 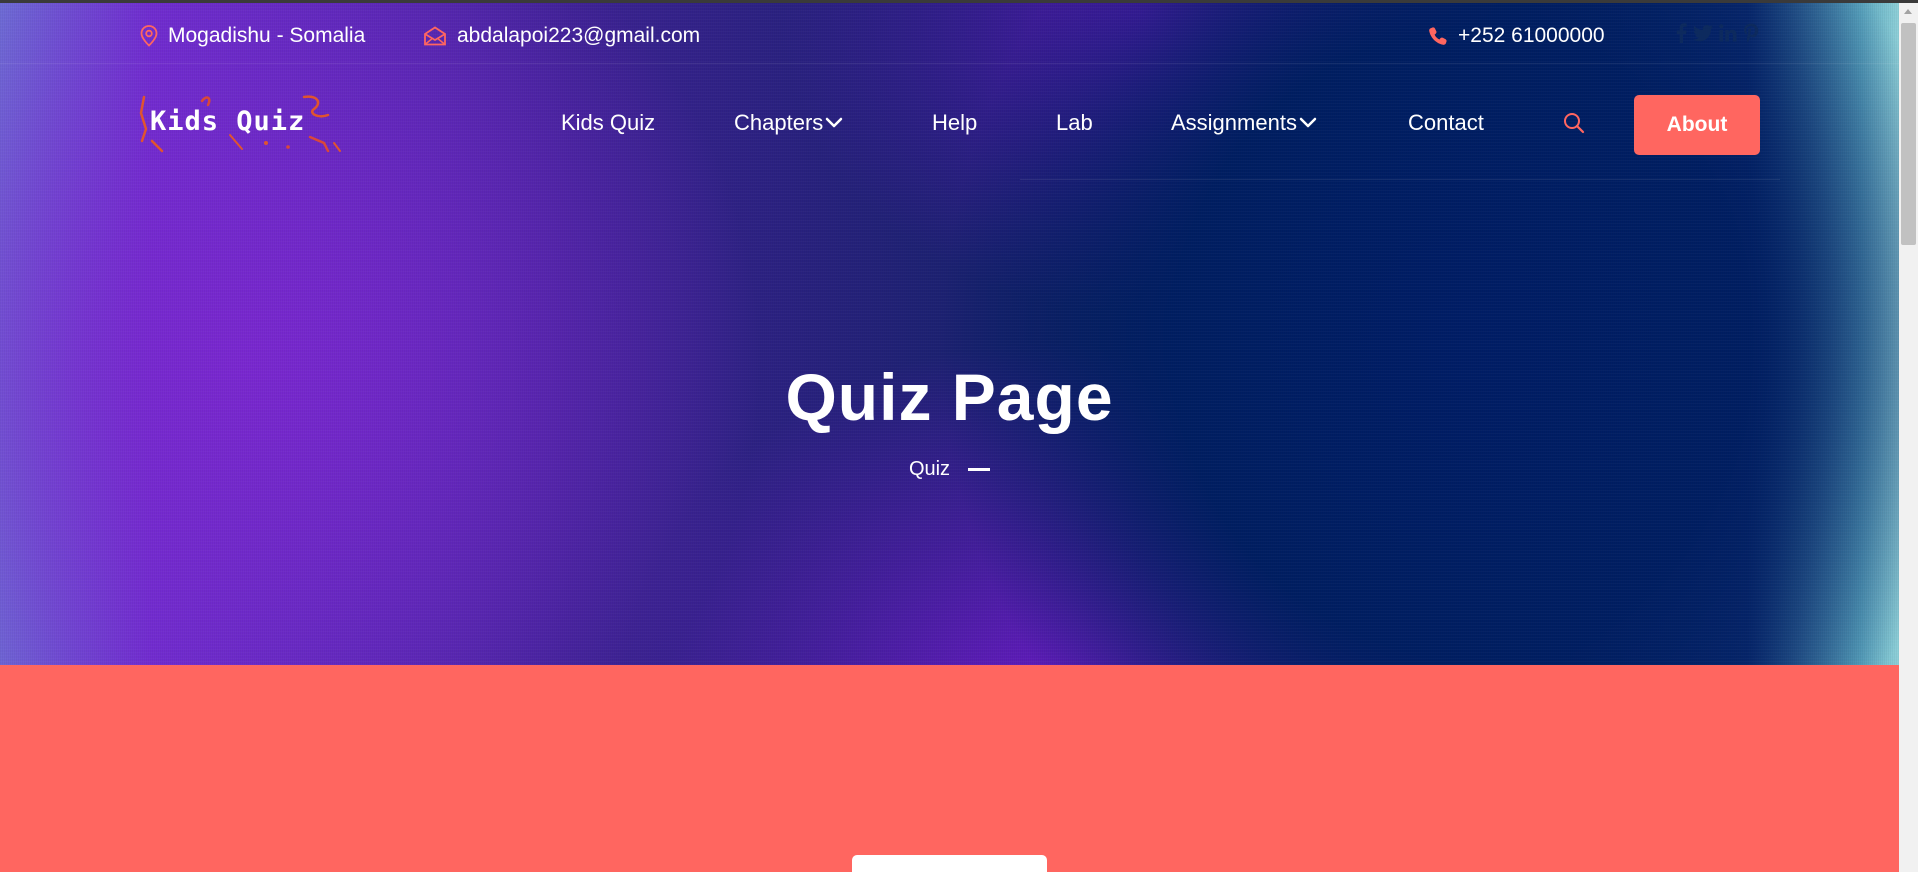 I want to click on nav-label: Contact, so click(x=1446, y=122).